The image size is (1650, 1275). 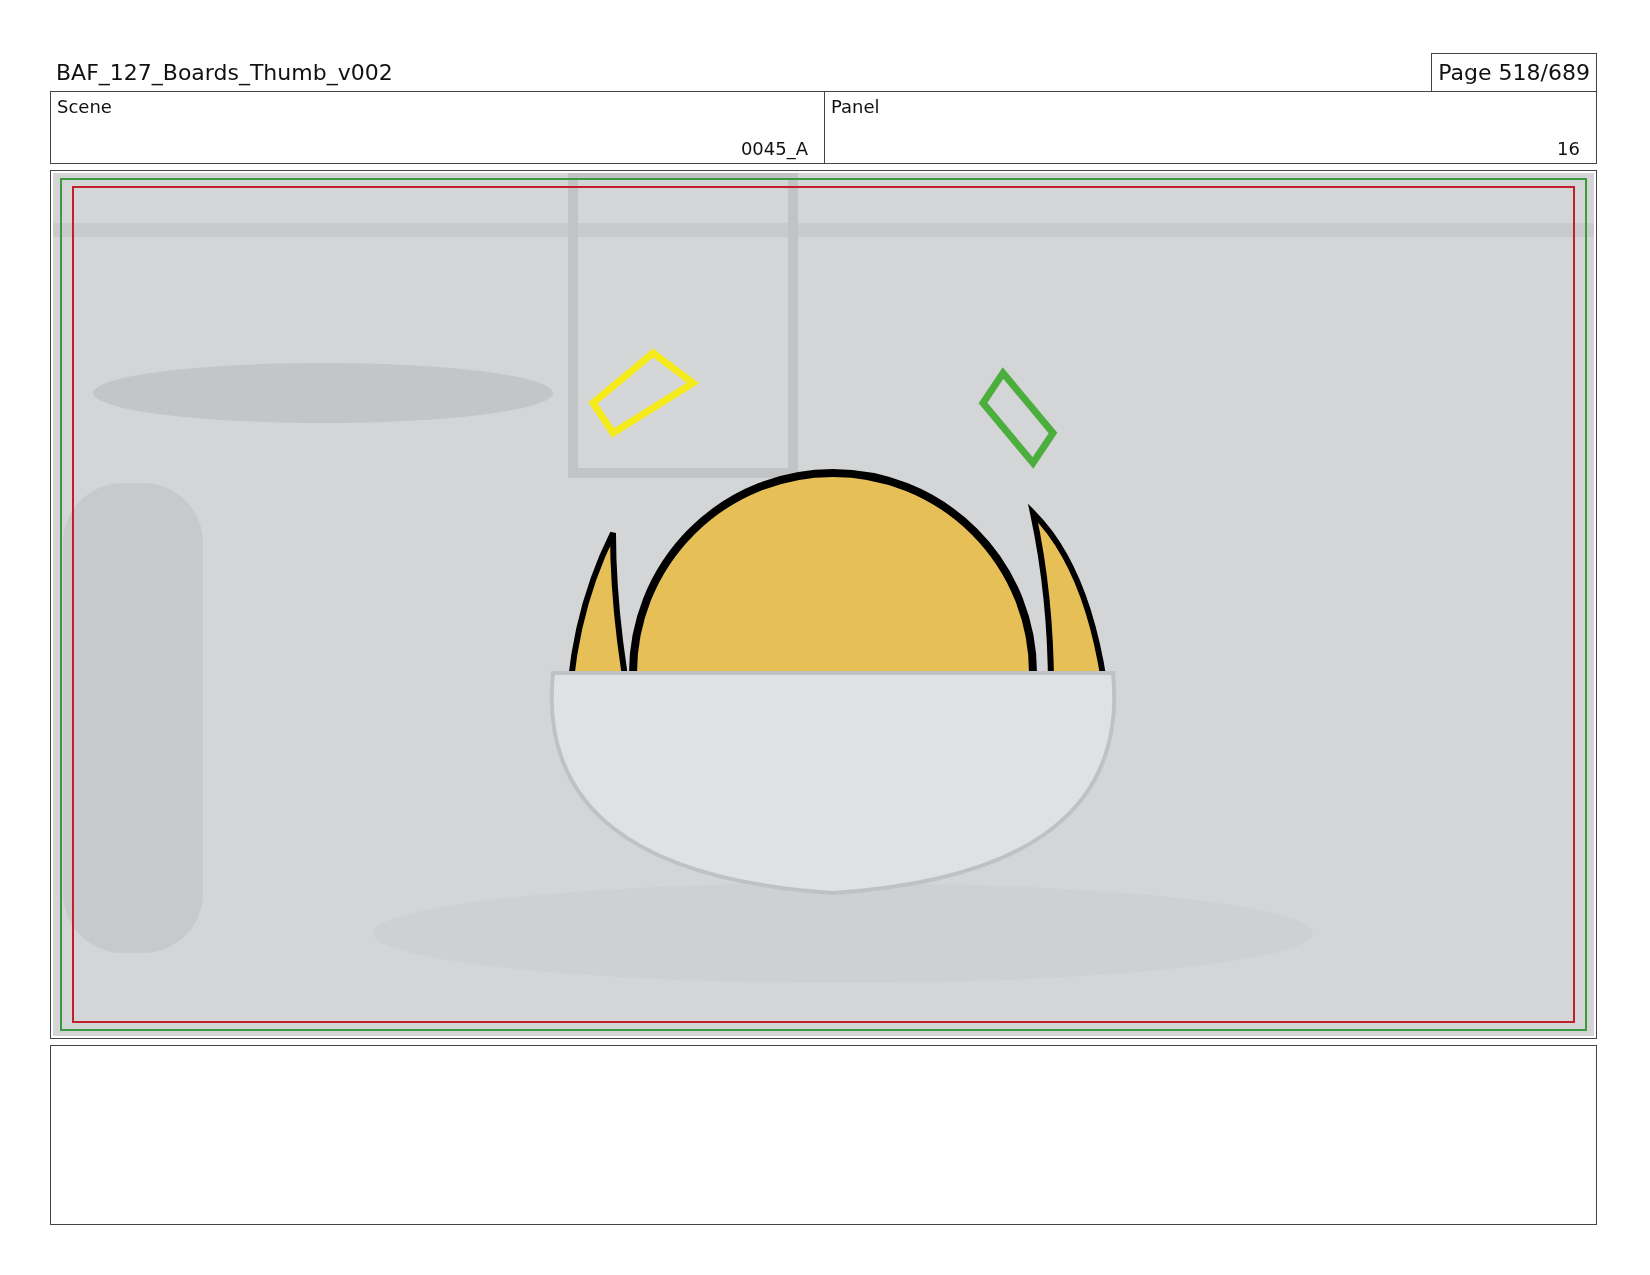 I want to click on field-value: 16, so click(x=1568, y=148).